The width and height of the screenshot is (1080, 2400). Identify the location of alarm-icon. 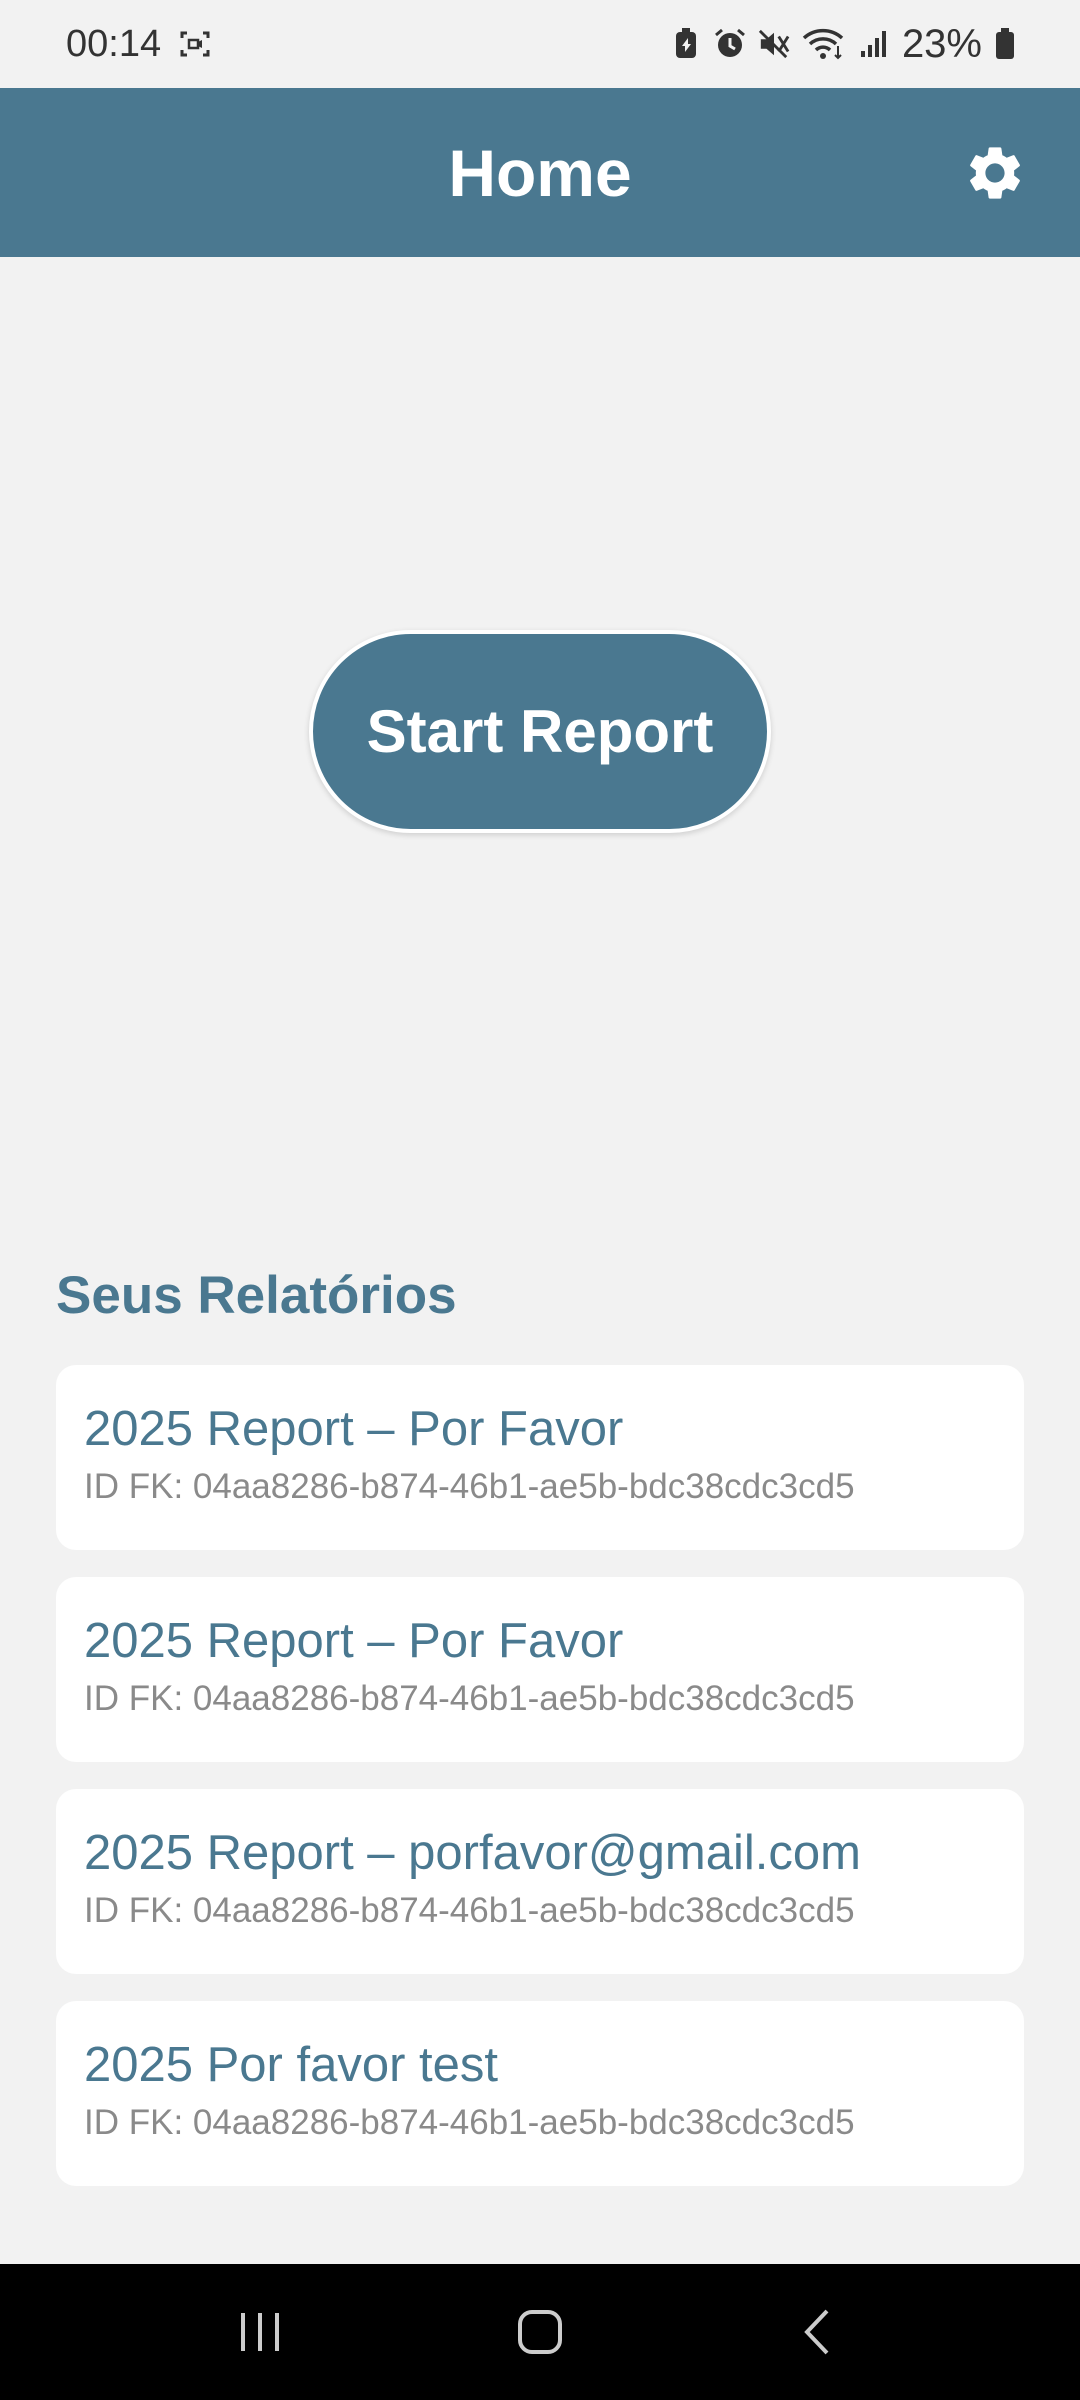
(730, 44).